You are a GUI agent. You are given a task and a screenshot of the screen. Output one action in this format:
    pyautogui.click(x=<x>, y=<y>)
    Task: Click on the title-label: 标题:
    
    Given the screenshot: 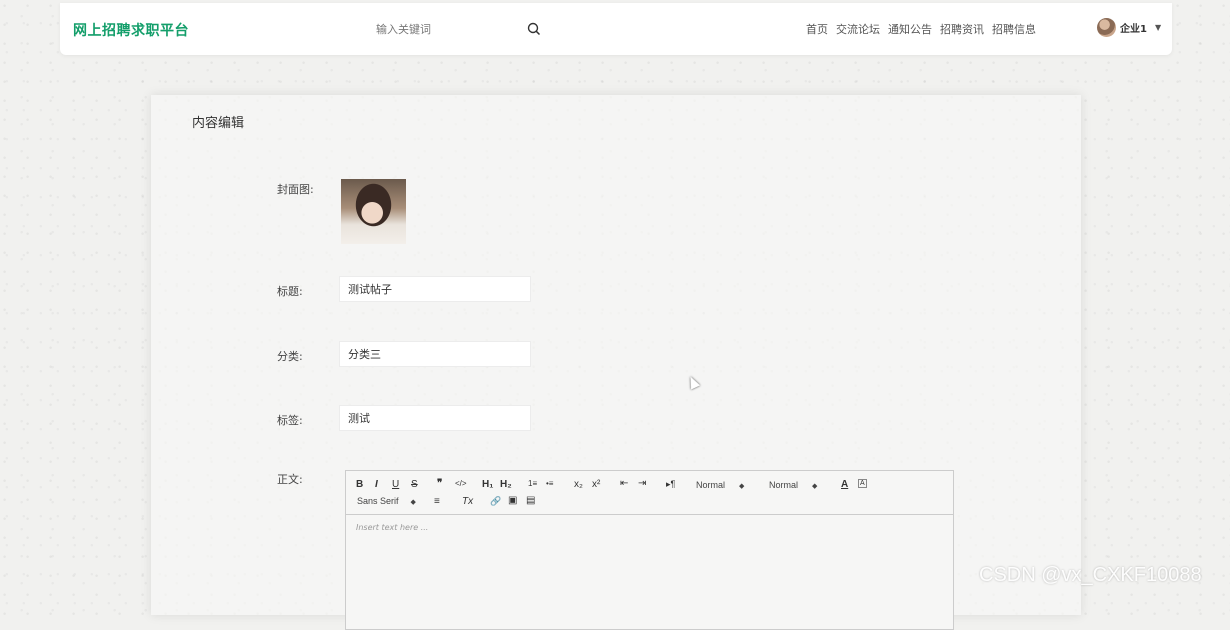 What is the action you would take?
    pyautogui.click(x=290, y=291)
    